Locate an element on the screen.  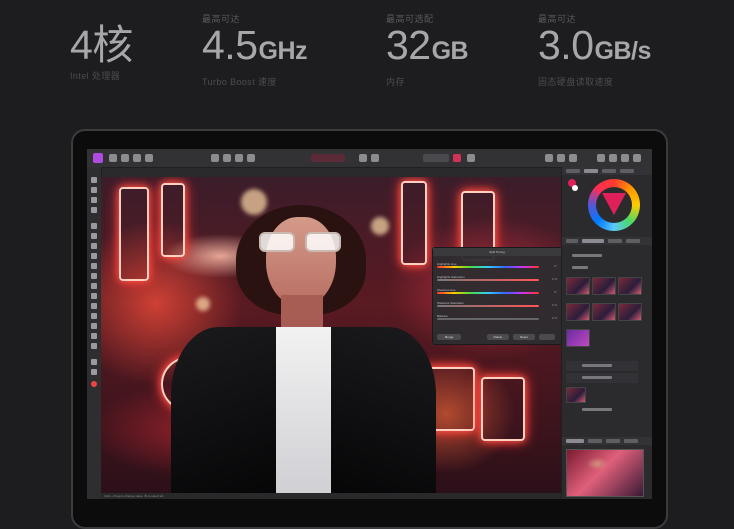
tab-stock is located at coordinates (627, 171).